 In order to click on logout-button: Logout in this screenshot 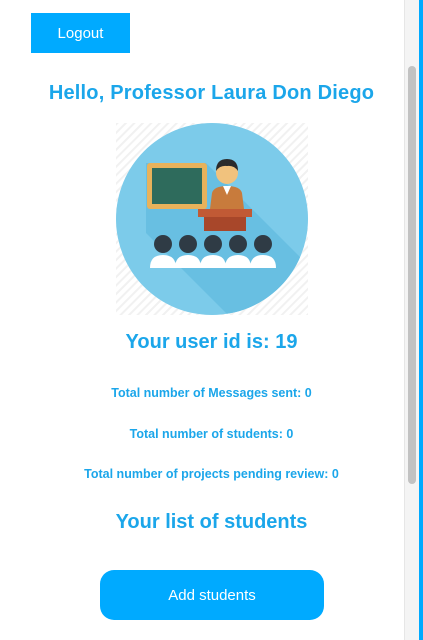, I will do `click(80, 33)`.